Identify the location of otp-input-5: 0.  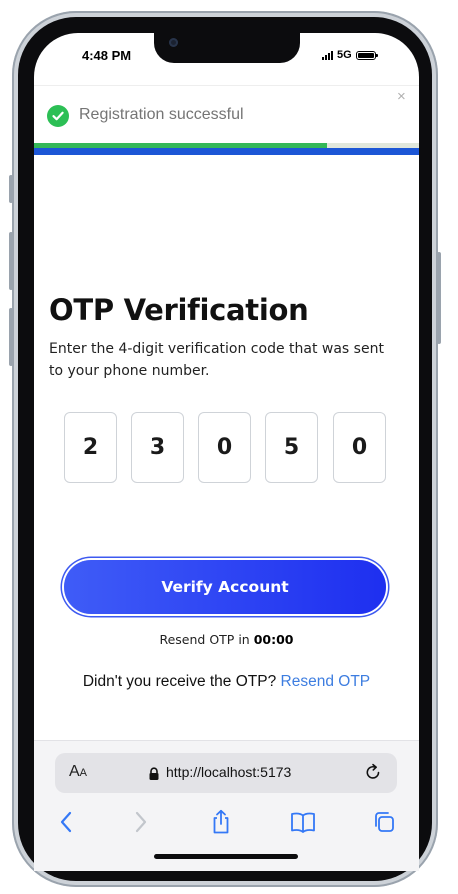
(359, 447).